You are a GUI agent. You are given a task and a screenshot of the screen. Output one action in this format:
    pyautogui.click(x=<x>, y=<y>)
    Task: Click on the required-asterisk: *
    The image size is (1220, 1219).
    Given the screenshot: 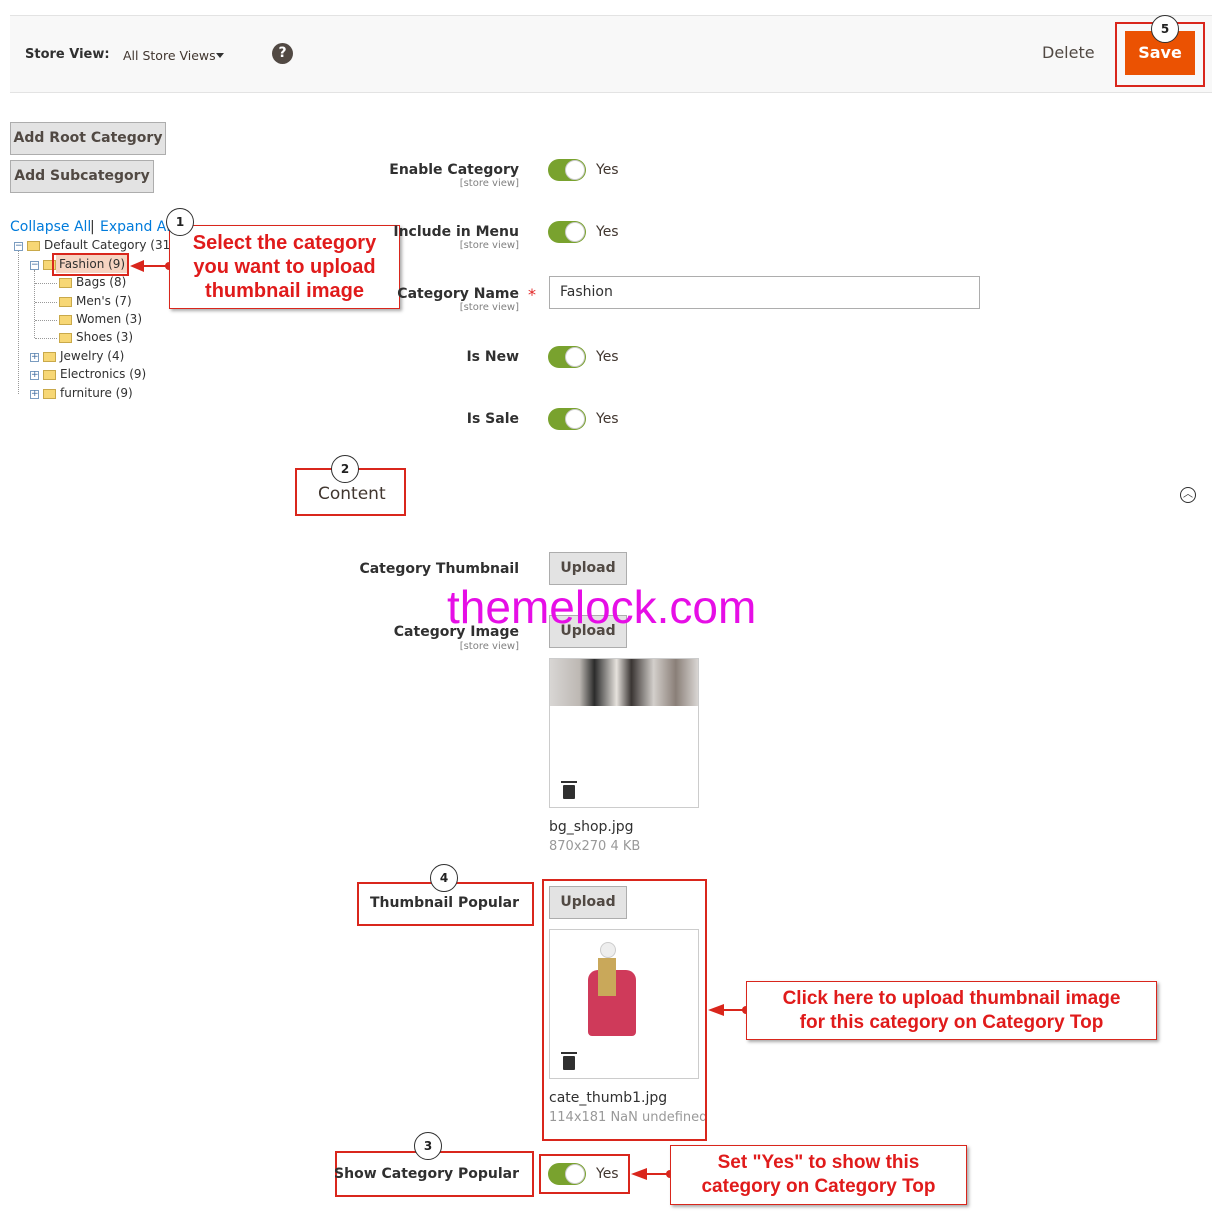 What is the action you would take?
    pyautogui.click(x=532, y=294)
    